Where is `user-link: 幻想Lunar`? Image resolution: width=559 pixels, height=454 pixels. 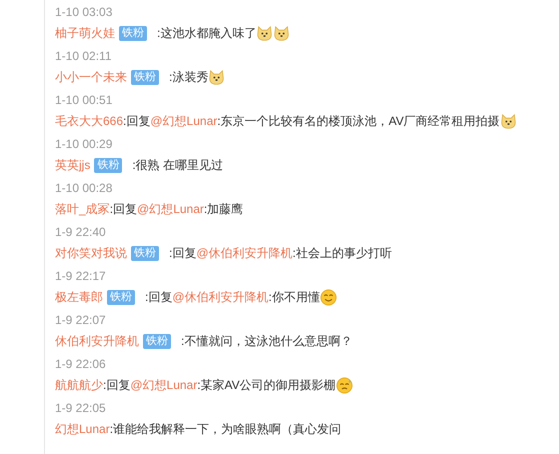
user-link: 幻想Lunar is located at coordinates (82, 429).